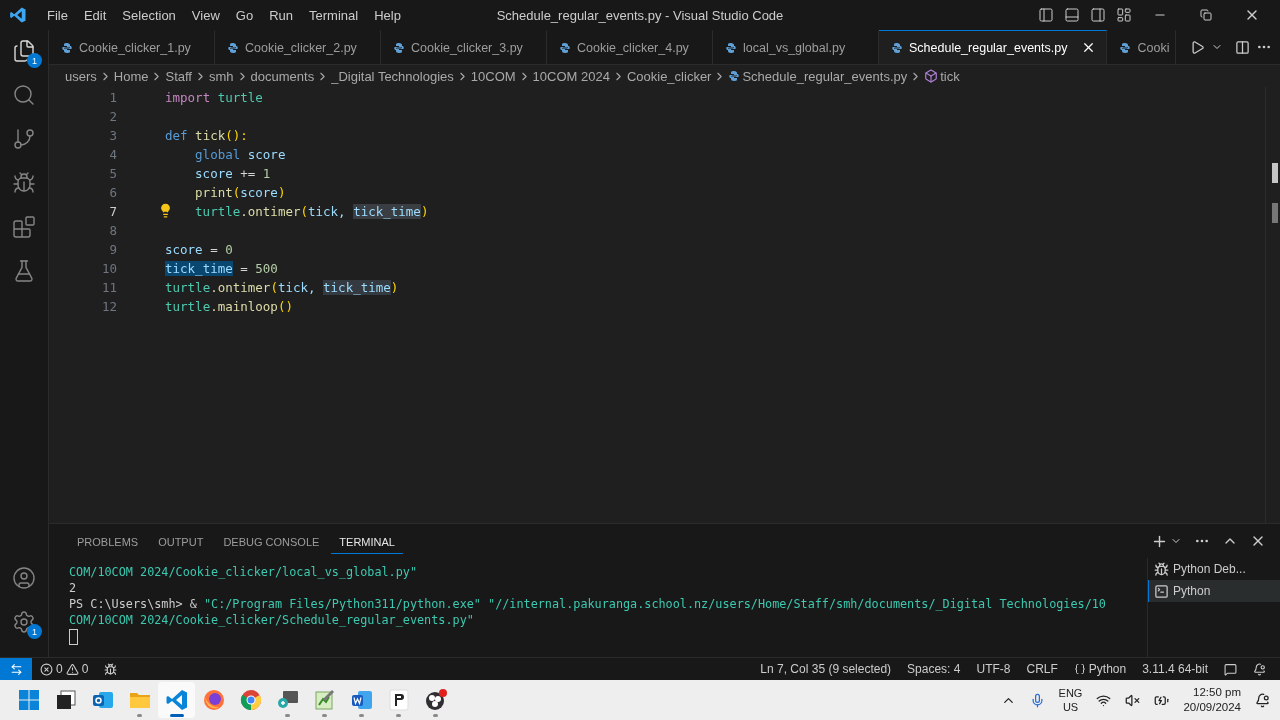 The width and height of the screenshot is (1280, 720). What do you see at coordinates (112, 155) in the screenshot?
I see `line-number: 4` at bounding box center [112, 155].